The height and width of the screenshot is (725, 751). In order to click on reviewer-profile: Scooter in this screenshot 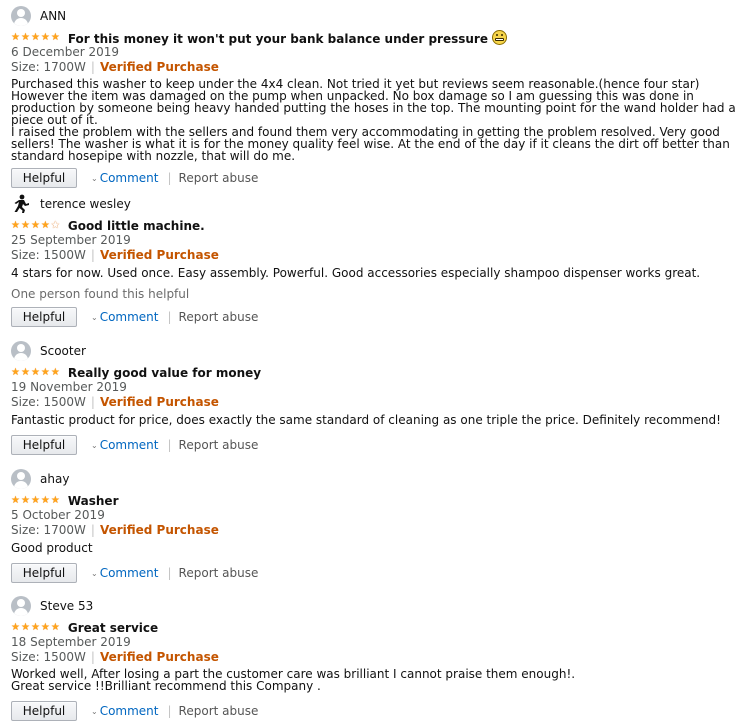, I will do `click(376, 351)`.